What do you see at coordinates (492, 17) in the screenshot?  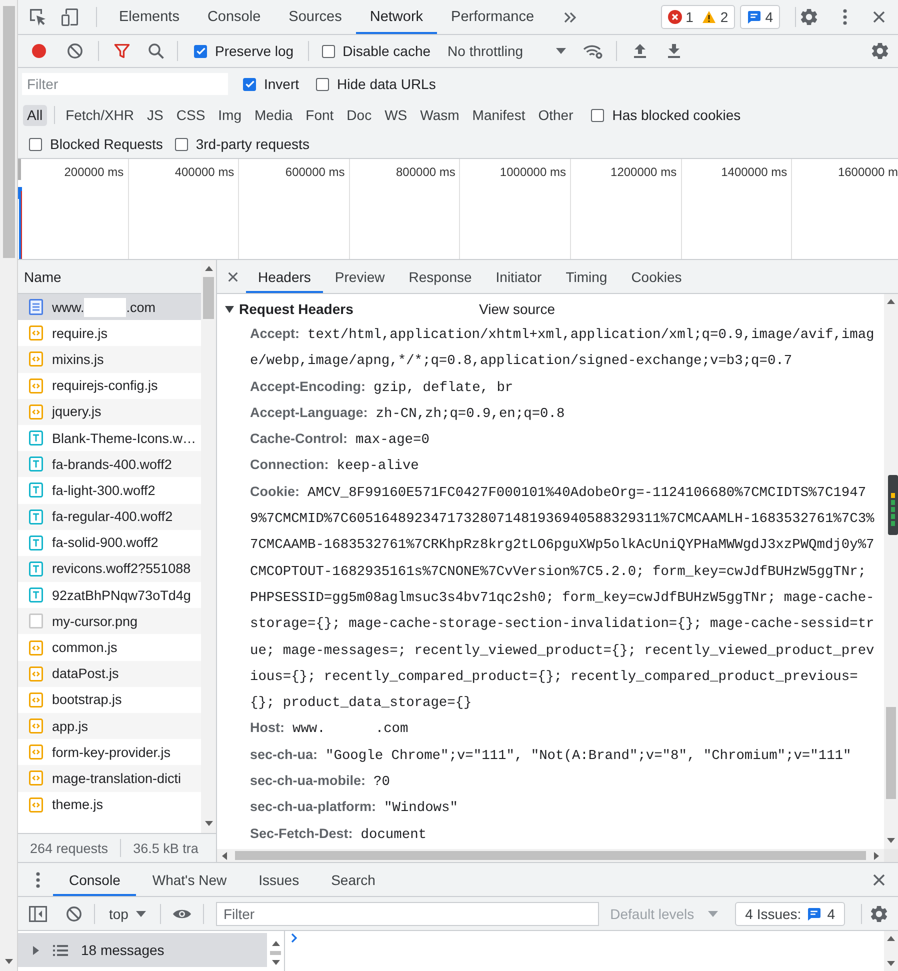 I see `panel-tab: Performance` at bounding box center [492, 17].